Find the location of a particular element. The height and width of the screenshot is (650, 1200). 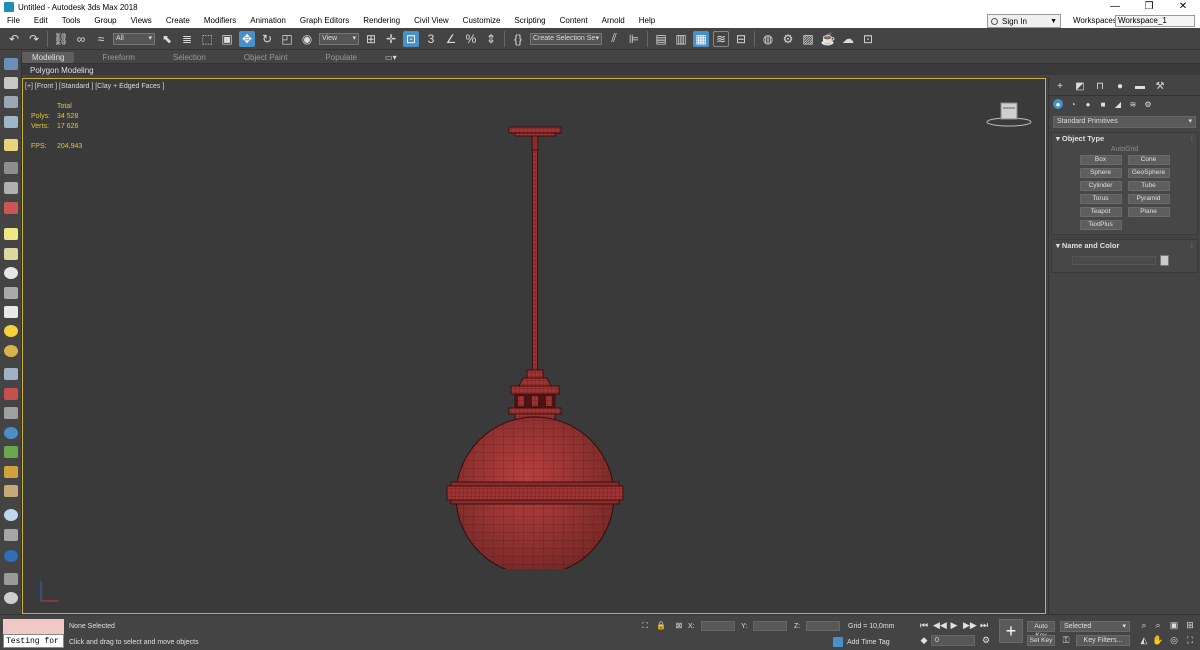

particle-filter-icon is located at coordinates (11, 394).